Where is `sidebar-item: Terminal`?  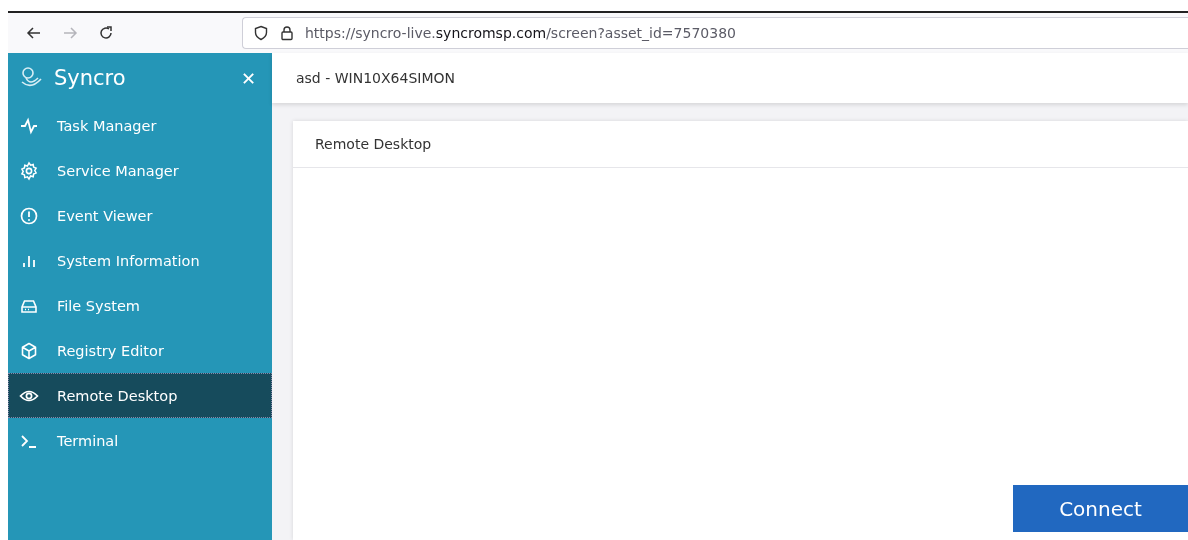 sidebar-item: Terminal is located at coordinates (140, 440).